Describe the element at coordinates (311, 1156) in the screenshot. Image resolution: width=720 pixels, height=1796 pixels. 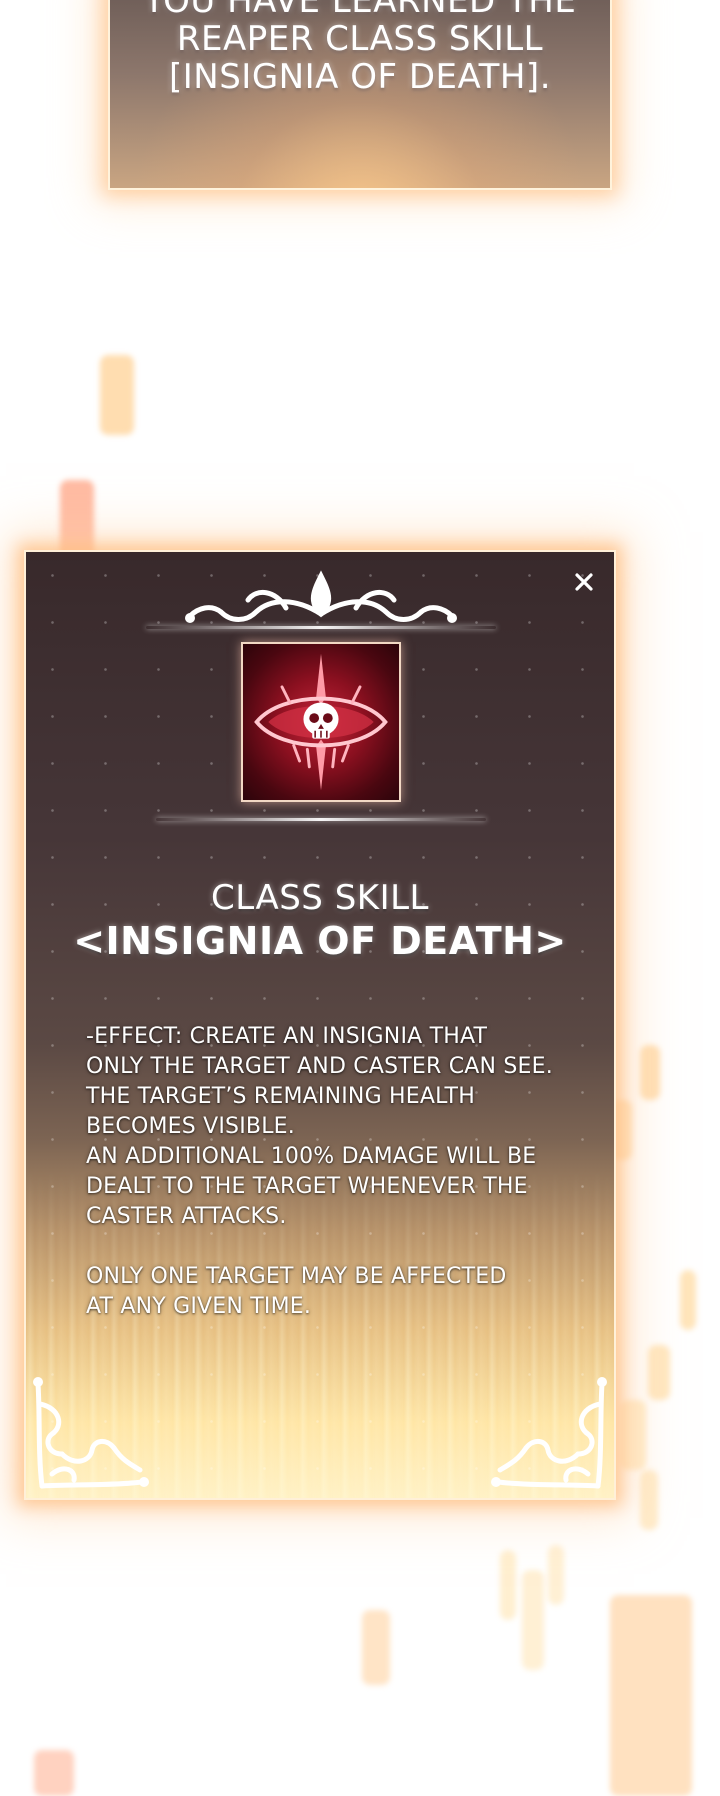
I see `description-line: AN ADDITIONAL 100% DAMAGE WILL BE` at that location.